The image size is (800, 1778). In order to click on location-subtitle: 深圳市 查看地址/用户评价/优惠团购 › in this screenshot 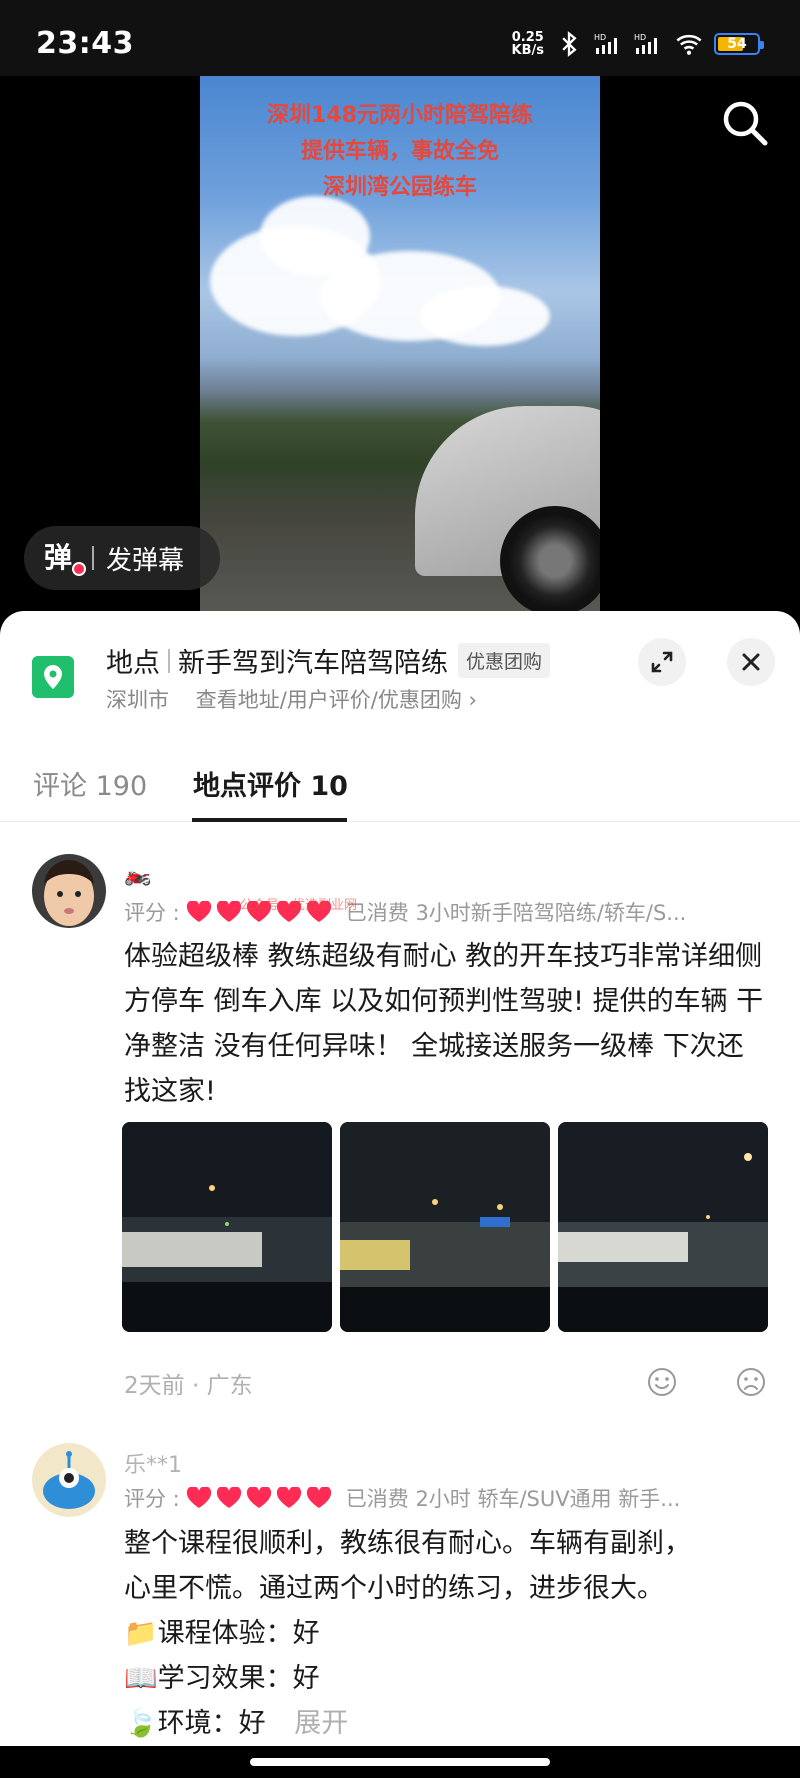, I will do `click(291, 699)`.